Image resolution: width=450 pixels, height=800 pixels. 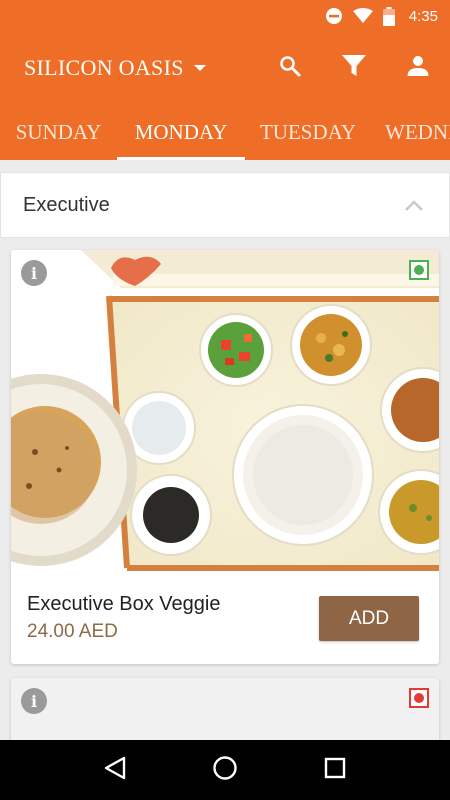 I want to click on filter-icon, so click(x=354, y=68).